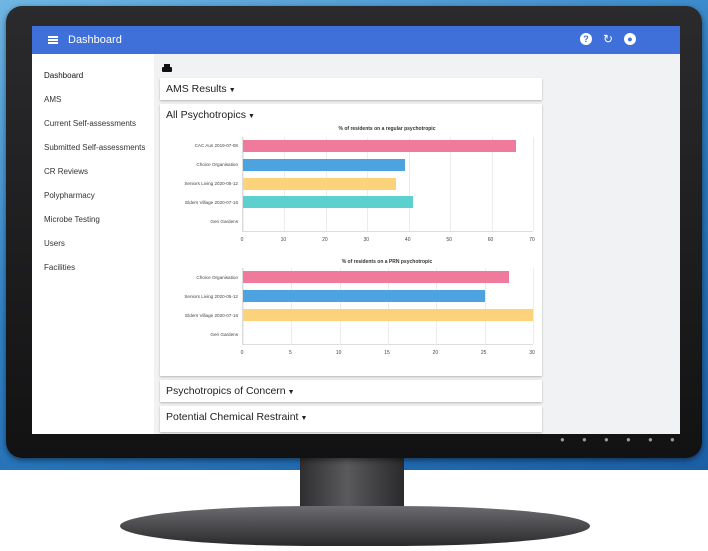 The height and width of the screenshot is (551, 708). I want to click on refresh-icon: ↻, so click(608, 39).